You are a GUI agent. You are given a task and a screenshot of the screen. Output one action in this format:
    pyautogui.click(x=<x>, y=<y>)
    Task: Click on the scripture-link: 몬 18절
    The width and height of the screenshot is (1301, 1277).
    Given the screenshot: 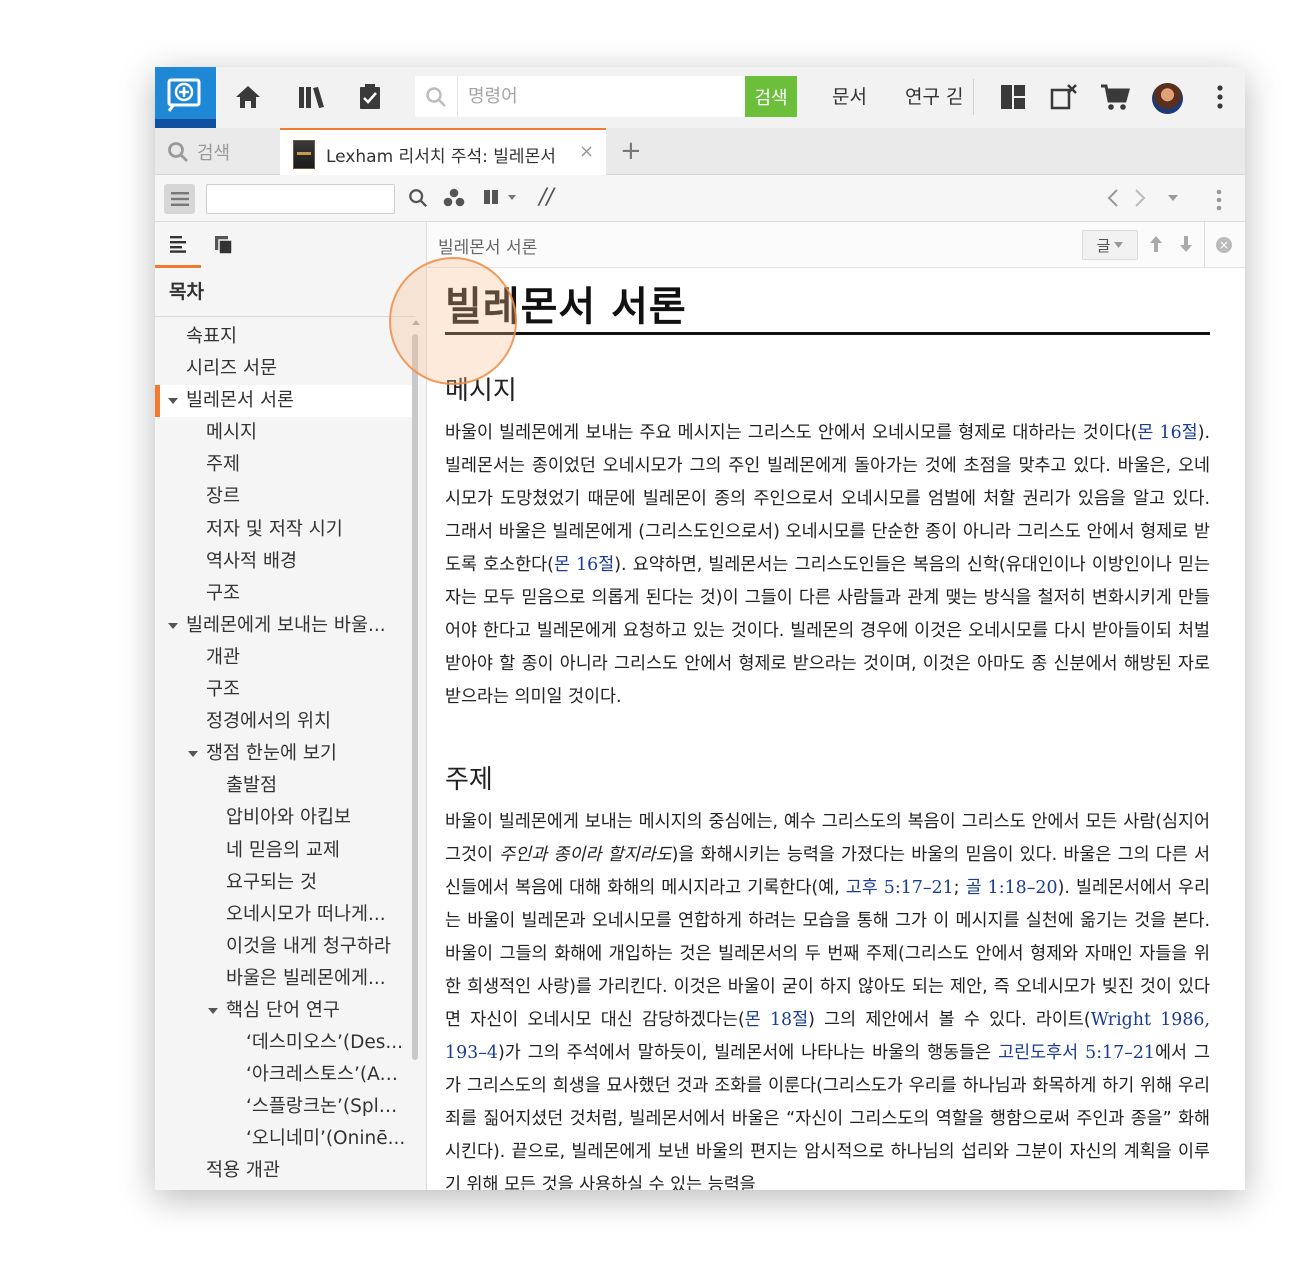 What is the action you would take?
    pyautogui.click(x=776, y=1020)
    